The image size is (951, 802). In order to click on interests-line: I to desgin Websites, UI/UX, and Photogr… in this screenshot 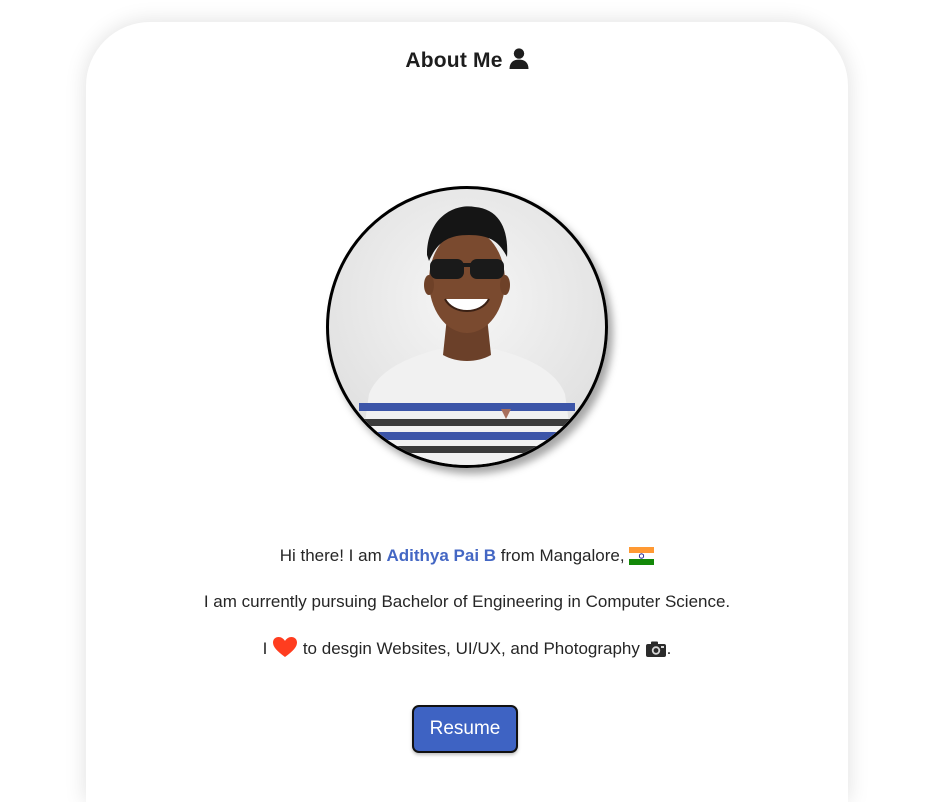, I will do `click(467, 649)`.